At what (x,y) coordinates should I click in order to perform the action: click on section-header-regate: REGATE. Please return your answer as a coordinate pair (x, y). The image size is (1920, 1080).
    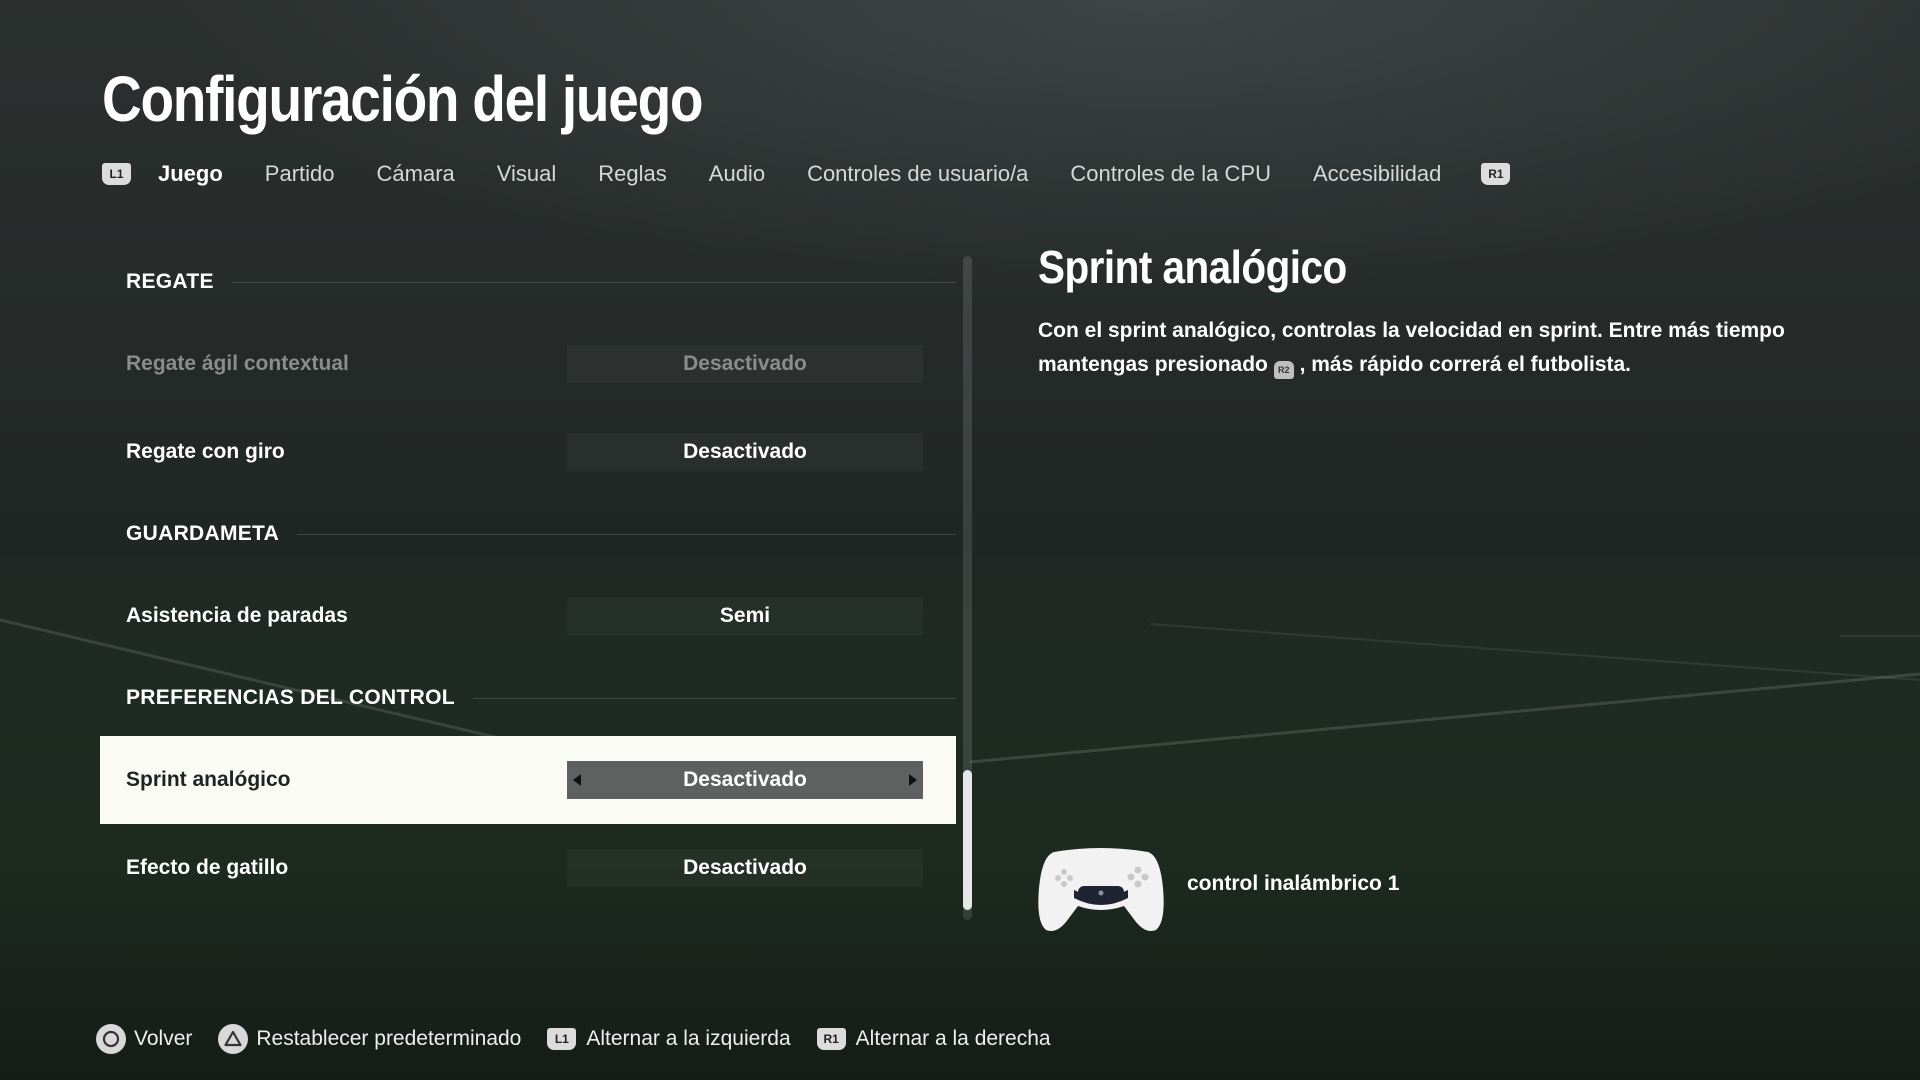
    Looking at the image, I should click on (528, 282).